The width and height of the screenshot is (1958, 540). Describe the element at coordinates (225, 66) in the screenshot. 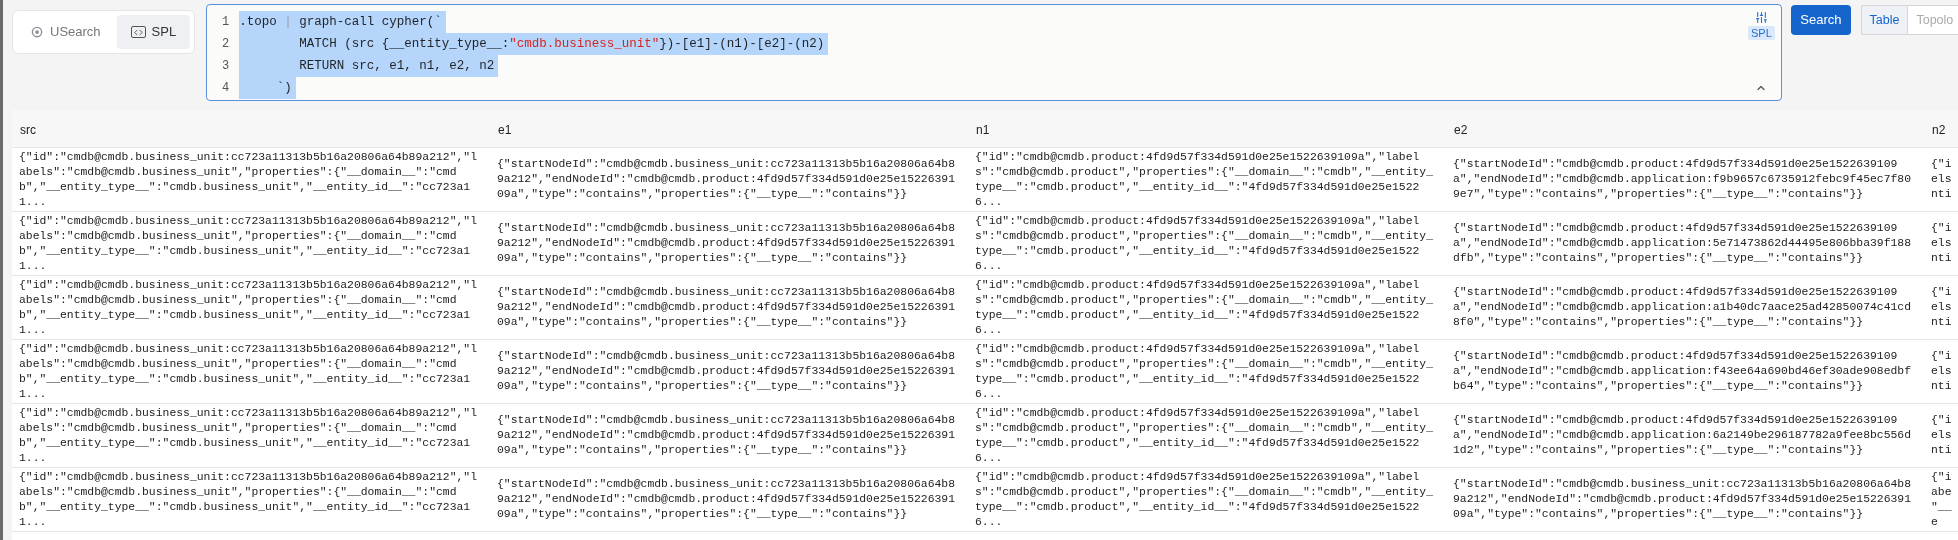

I see `line-number: 3` at that location.